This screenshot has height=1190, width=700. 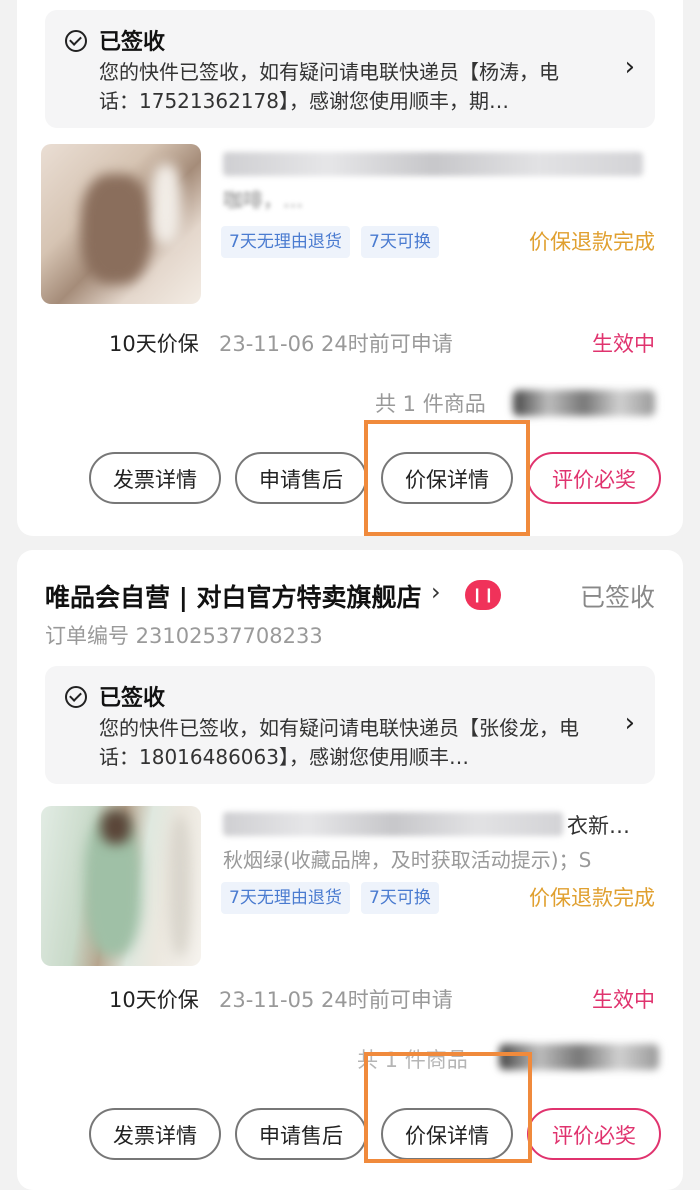 What do you see at coordinates (430, 404) in the screenshot?
I see `item-count: 共 1 件商品` at bounding box center [430, 404].